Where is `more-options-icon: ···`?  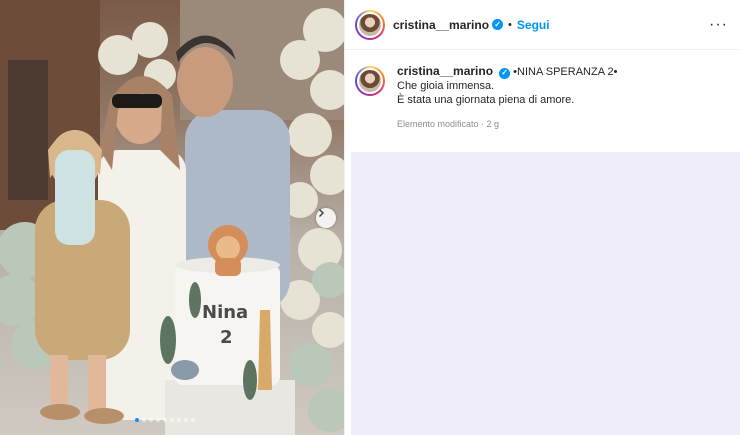
more-options-icon: ··· is located at coordinates (718, 25).